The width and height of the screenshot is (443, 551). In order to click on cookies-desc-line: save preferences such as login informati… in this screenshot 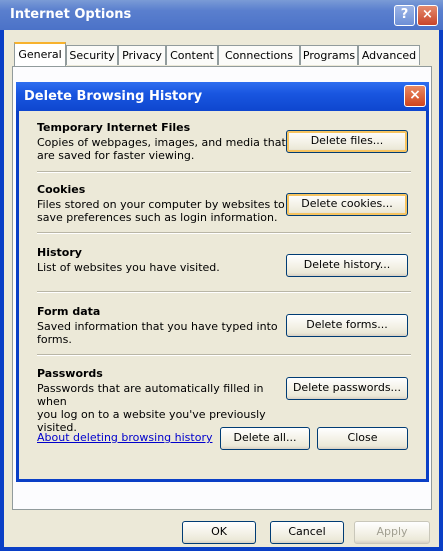, I will do `click(157, 217)`.